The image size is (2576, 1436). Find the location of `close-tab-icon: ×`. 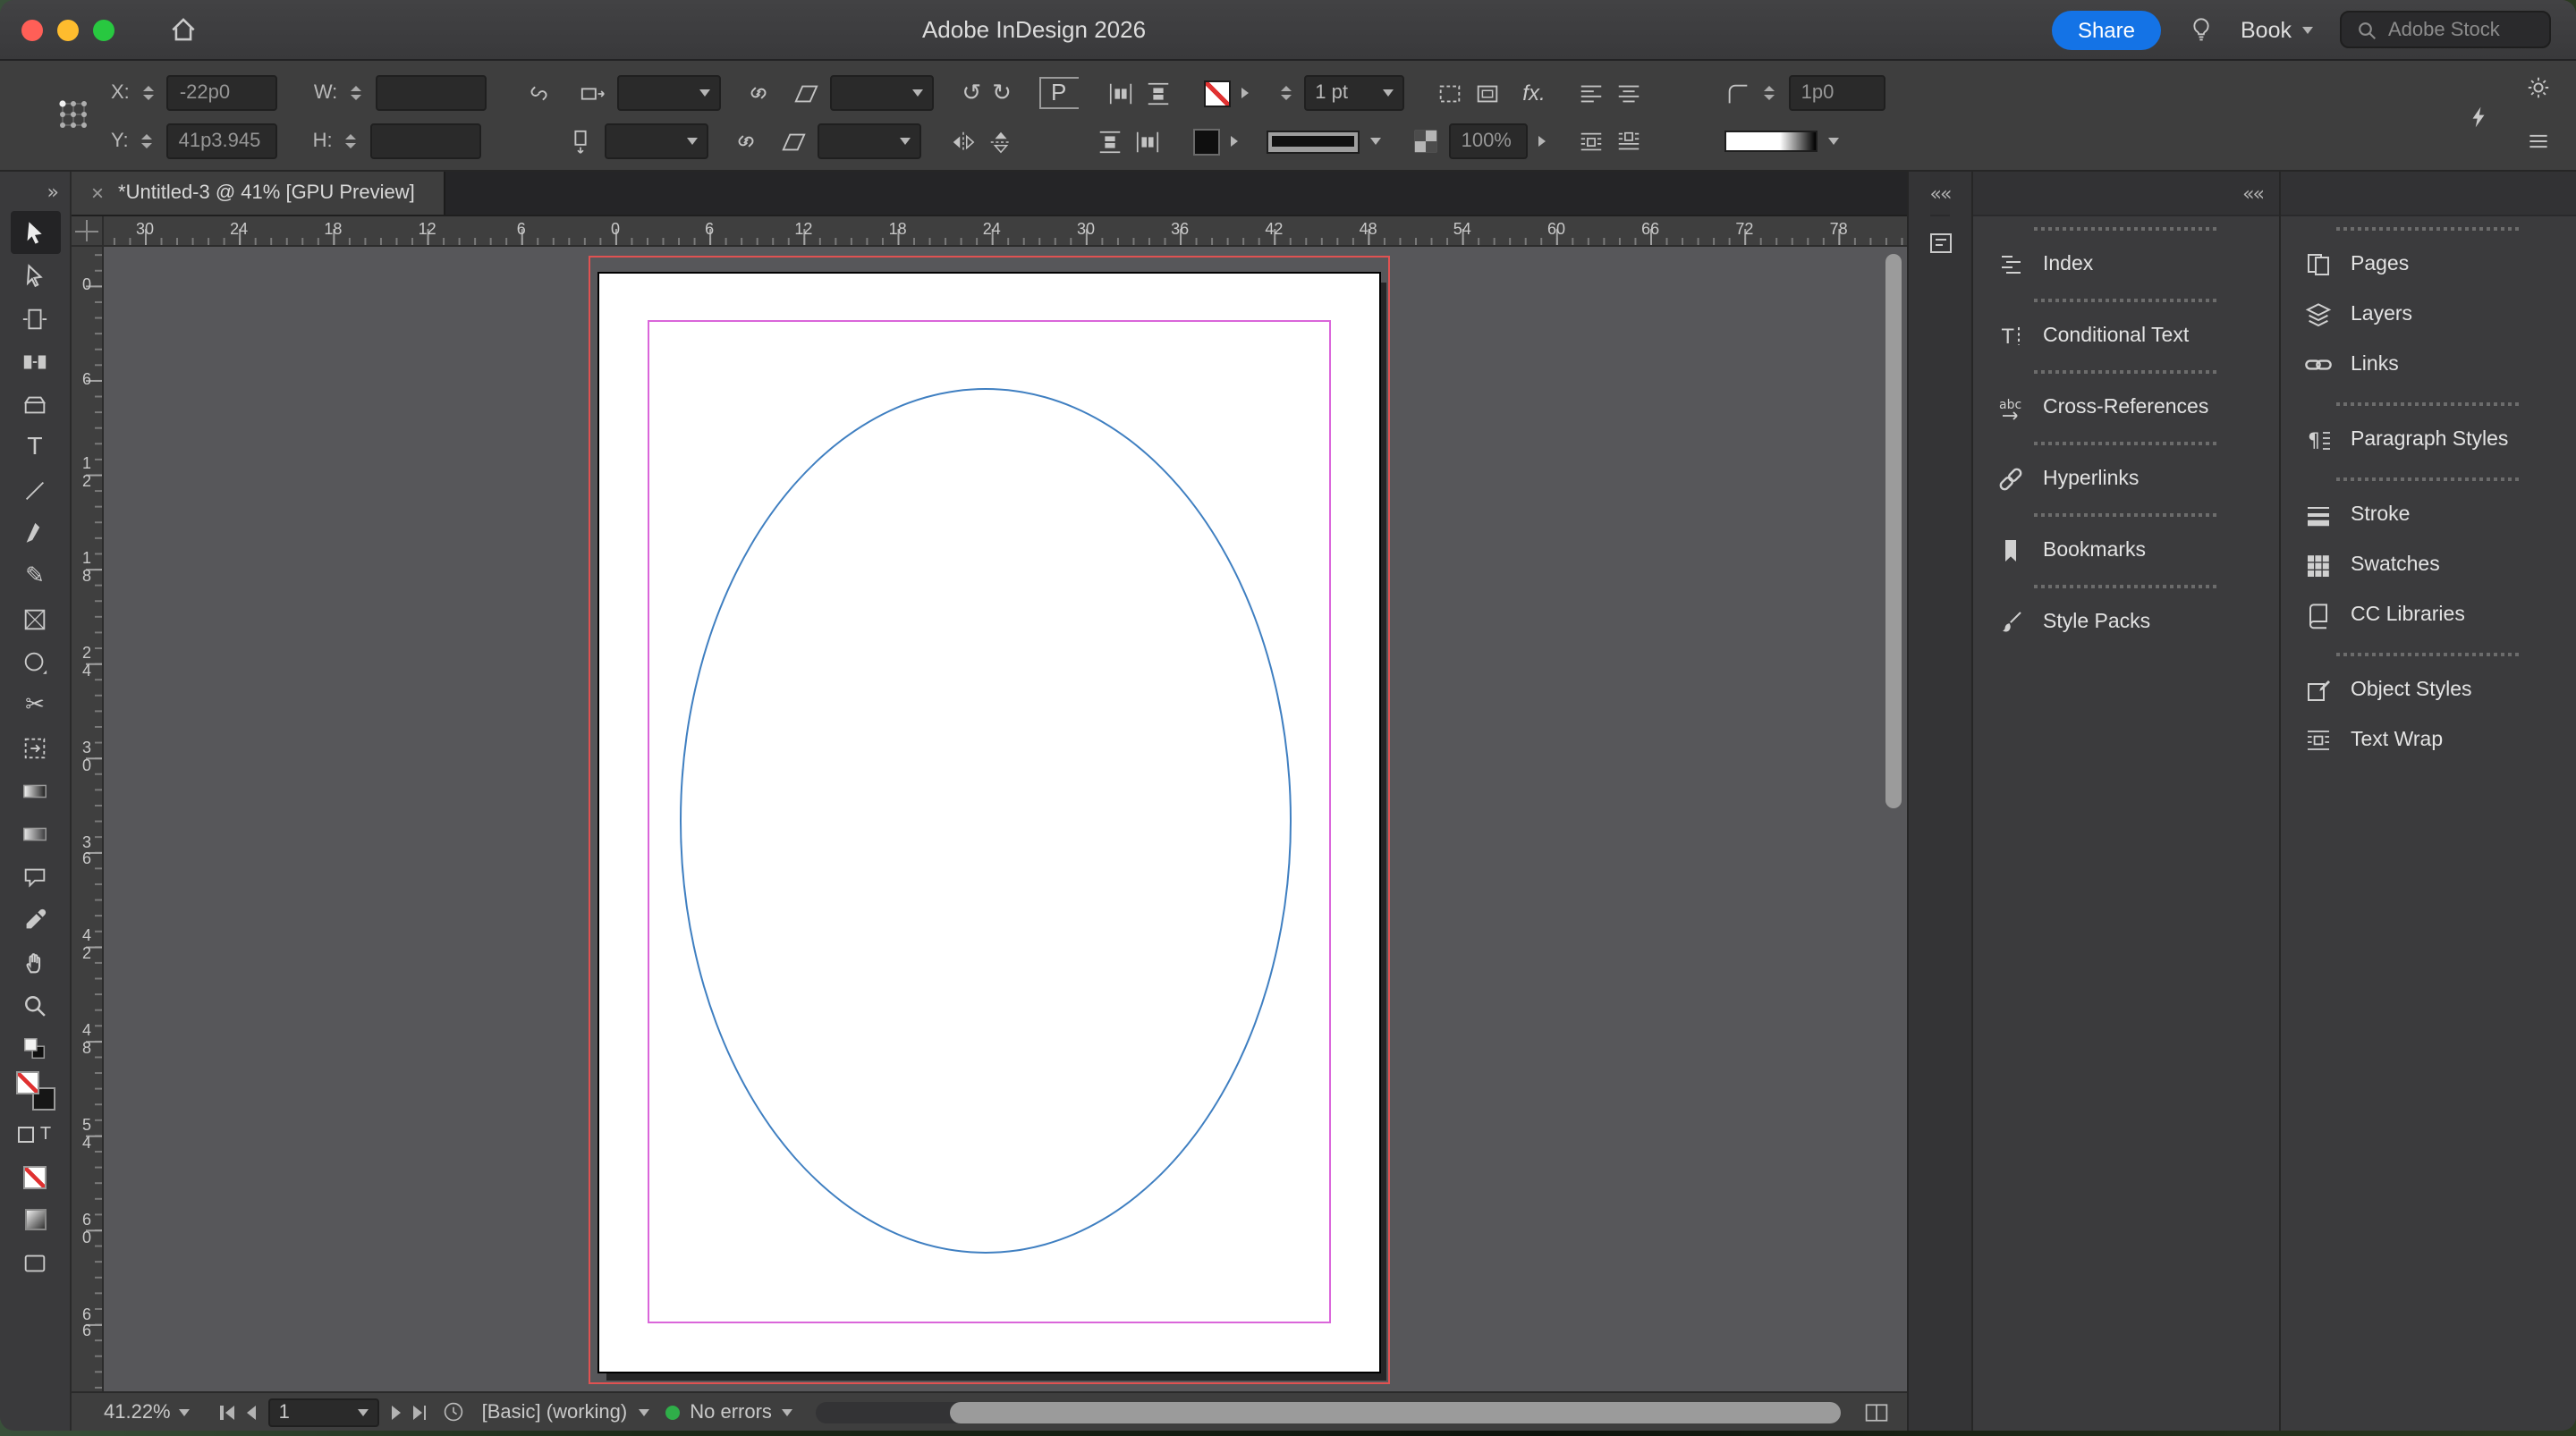

close-tab-icon: × is located at coordinates (97, 193).